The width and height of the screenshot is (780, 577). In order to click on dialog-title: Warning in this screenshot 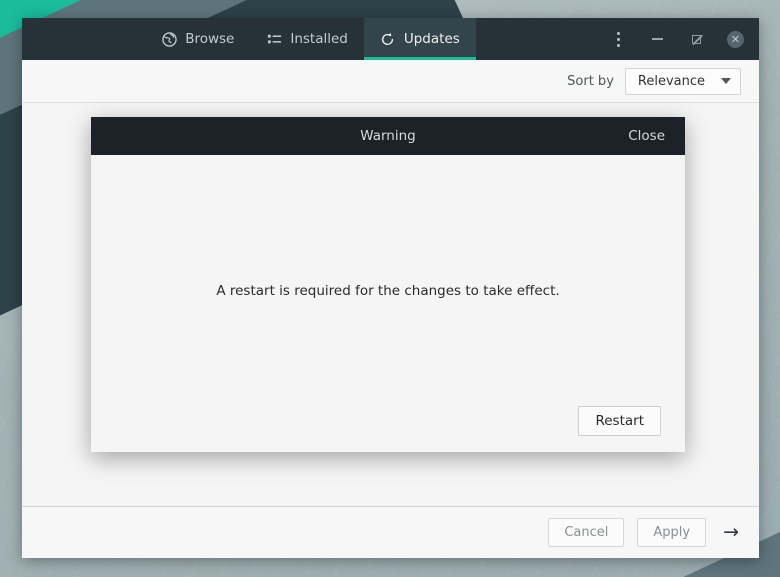, I will do `click(388, 136)`.